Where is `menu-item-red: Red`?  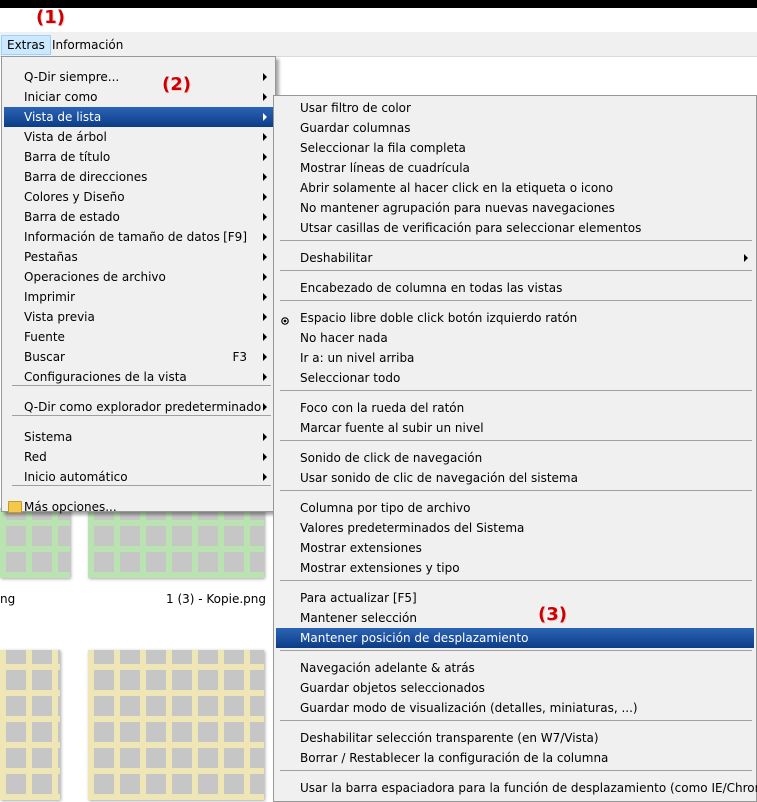 menu-item-red: Red is located at coordinates (138, 457).